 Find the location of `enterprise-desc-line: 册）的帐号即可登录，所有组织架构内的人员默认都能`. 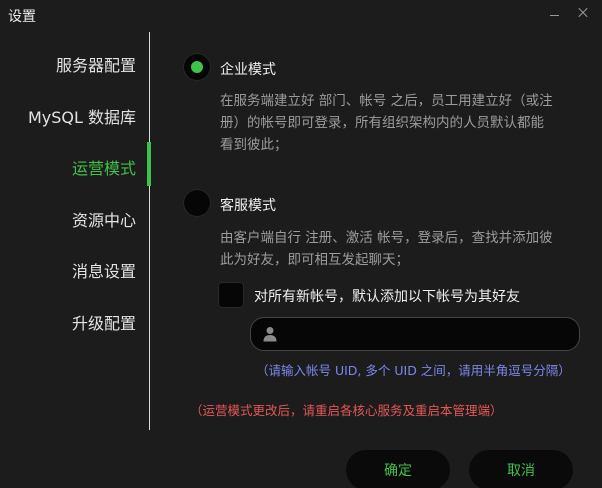

enterprise-desc-line: 册）的帐号即可登录，所有组织架构内的人员默认都能 is located at coordinates (382, 123).